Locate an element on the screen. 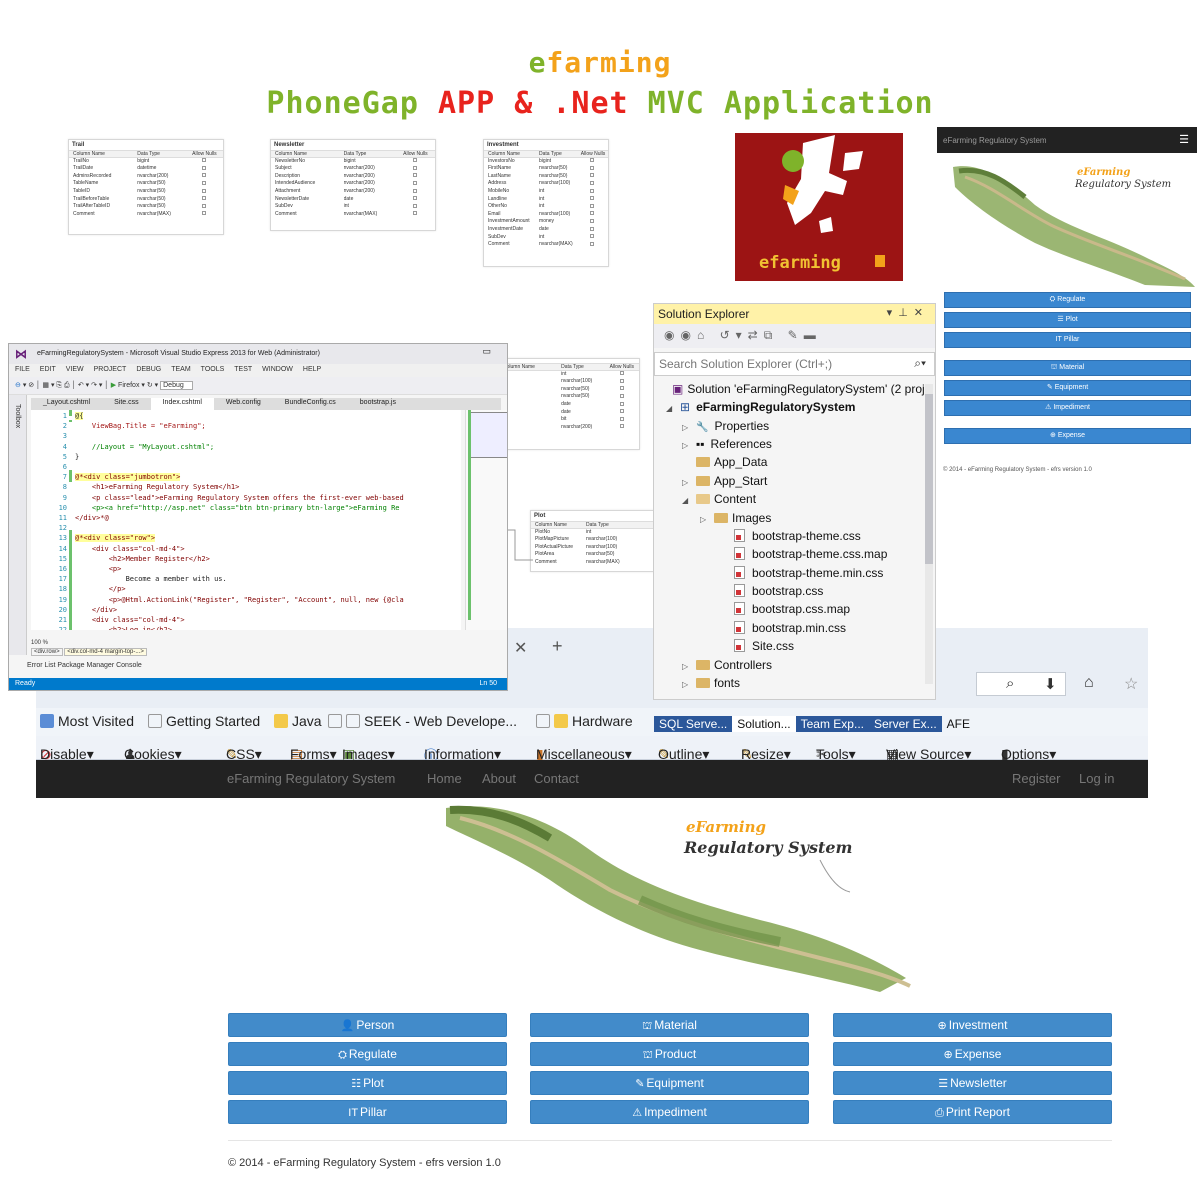 This screenshot has height=1200, width=1200. properties-icon: ✎ is located at coordinates (796, 335).